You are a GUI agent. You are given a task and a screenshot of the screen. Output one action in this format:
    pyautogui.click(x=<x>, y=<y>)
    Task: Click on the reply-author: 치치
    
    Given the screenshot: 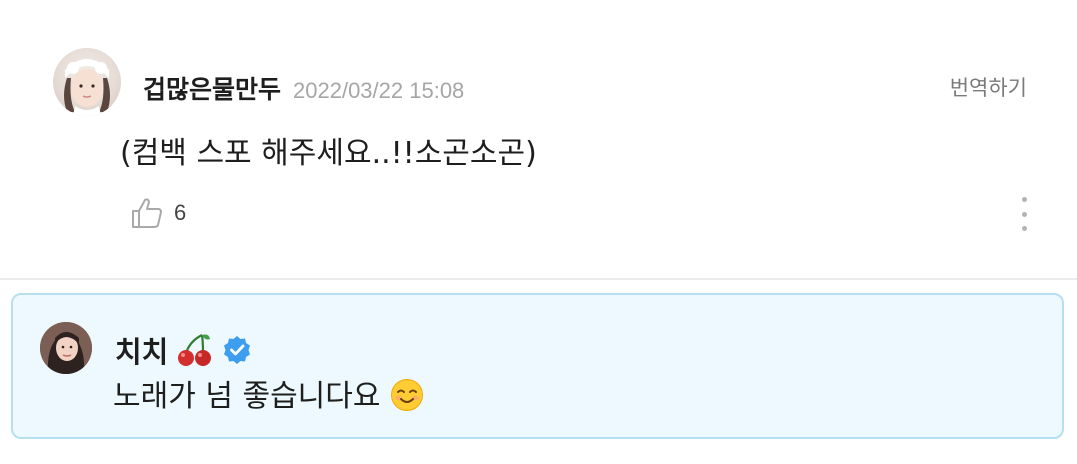 What is the action you would take?
    pyautogui.click(x=141, y=350)
    